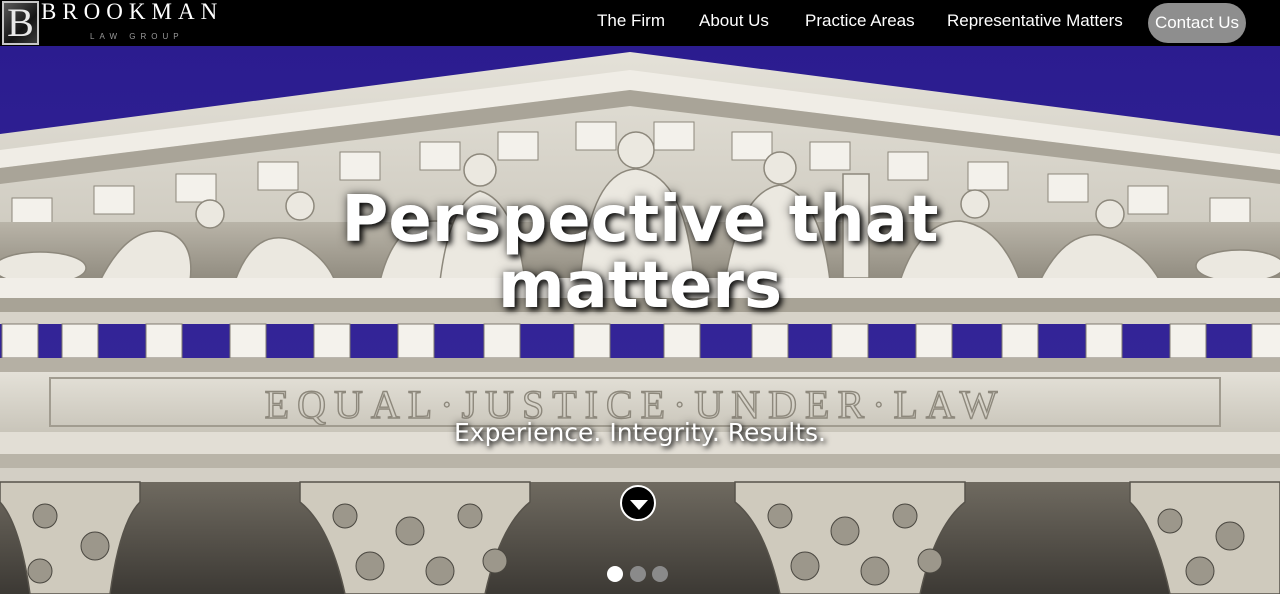  I want to click on scroll-down-button, so click(638, 503).